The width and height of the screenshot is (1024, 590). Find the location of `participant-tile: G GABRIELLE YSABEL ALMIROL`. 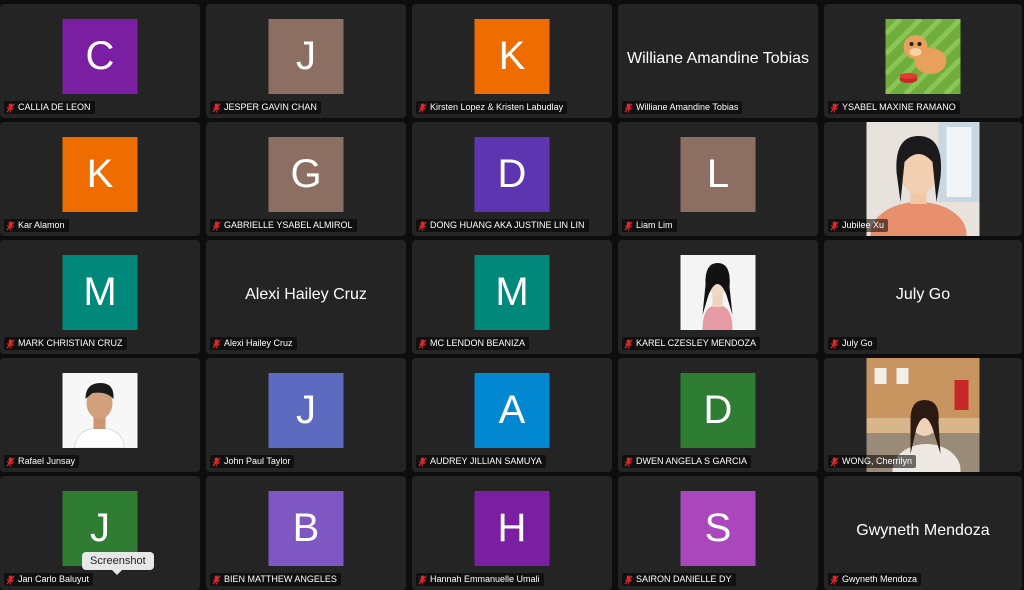

participant-tile: G GABRIELLE YSABEL ALMIROL is located at coordinates (306, 179).